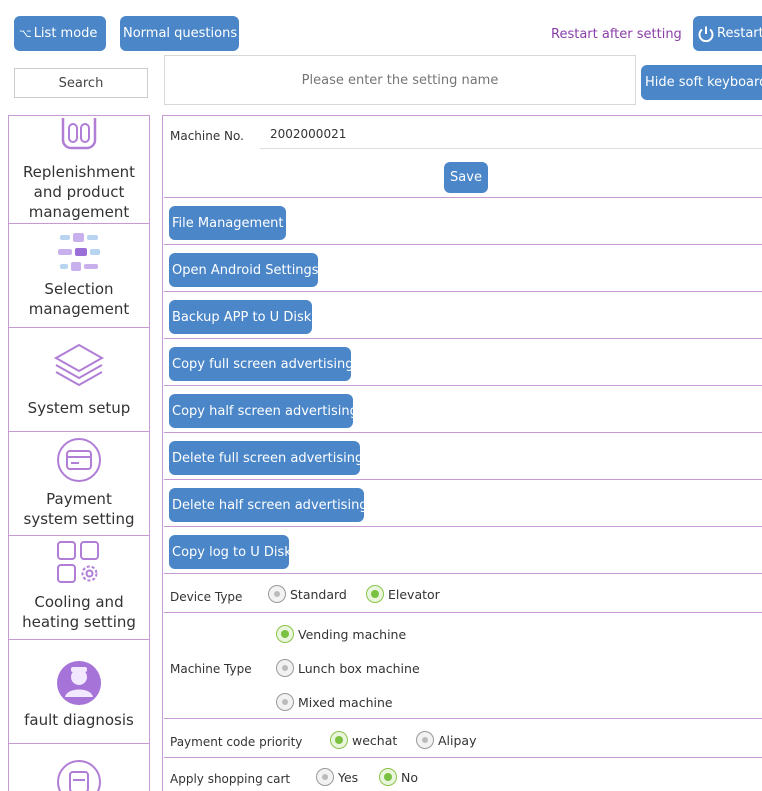 This screenshot has width=762, height=791. Describe the element at coordinates (345, 702) in the screenshot. I see `radio-label: Mixed machine` at that location.